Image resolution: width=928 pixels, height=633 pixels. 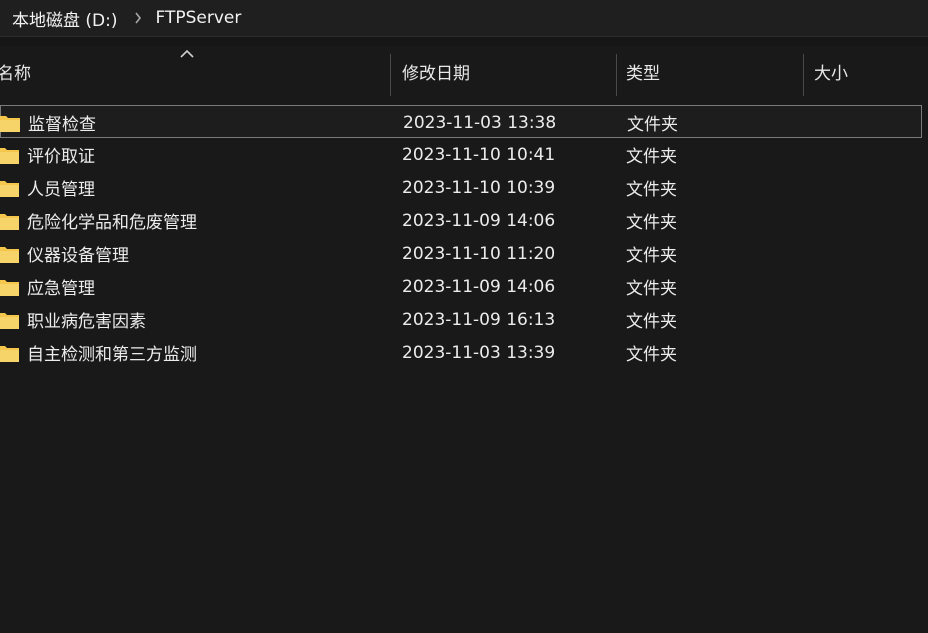 What do you see at coordinates (464, 18) in the screenshot?
I see `breadcrumb: 本地磁盘 (D:) FTPServer` at bounding box center [464, 18].